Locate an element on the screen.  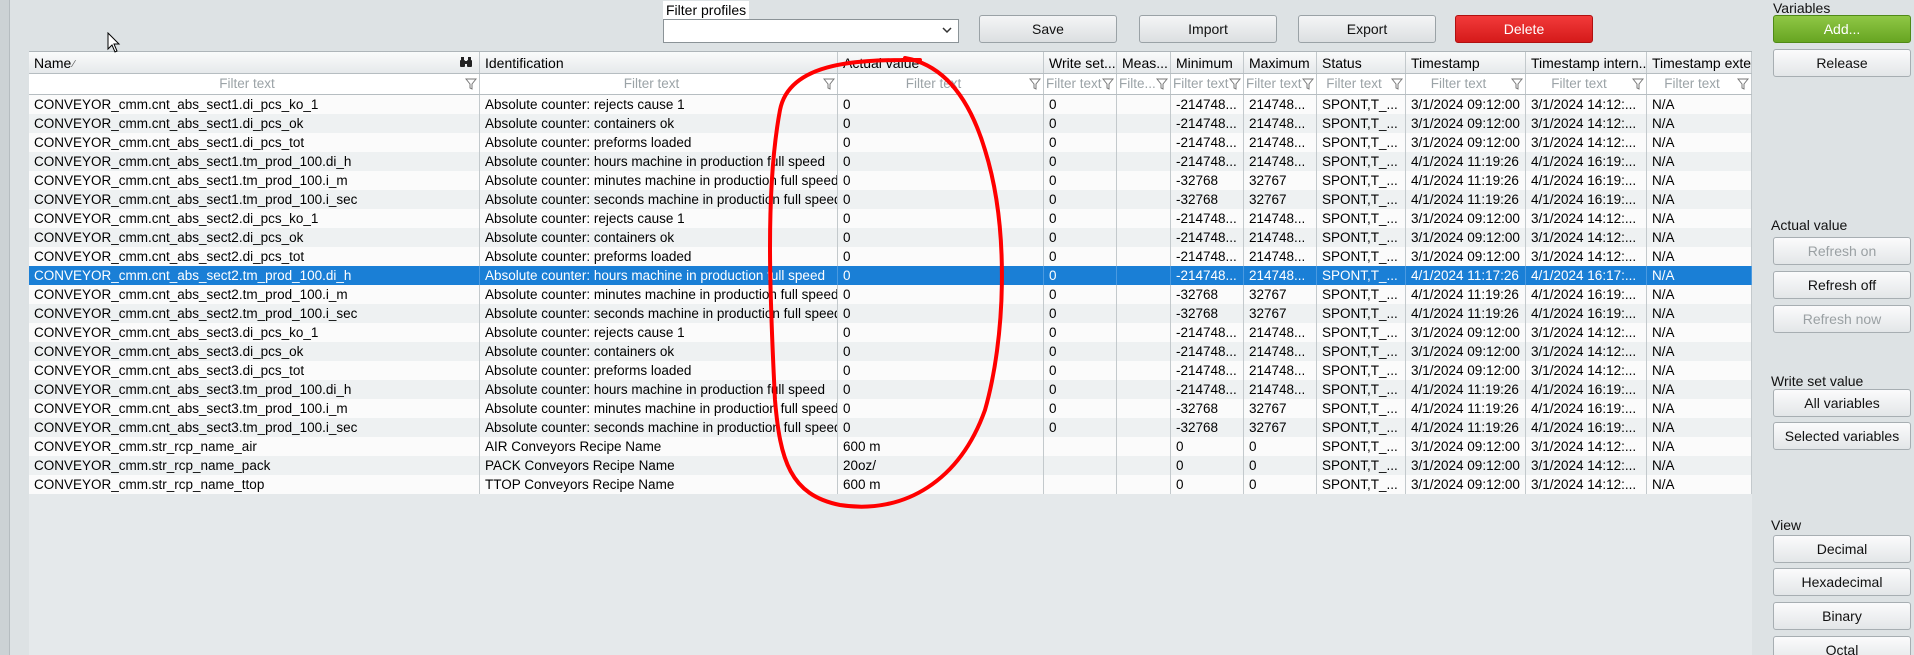
octal-button: Octal is located at coordinates (1842, 645).